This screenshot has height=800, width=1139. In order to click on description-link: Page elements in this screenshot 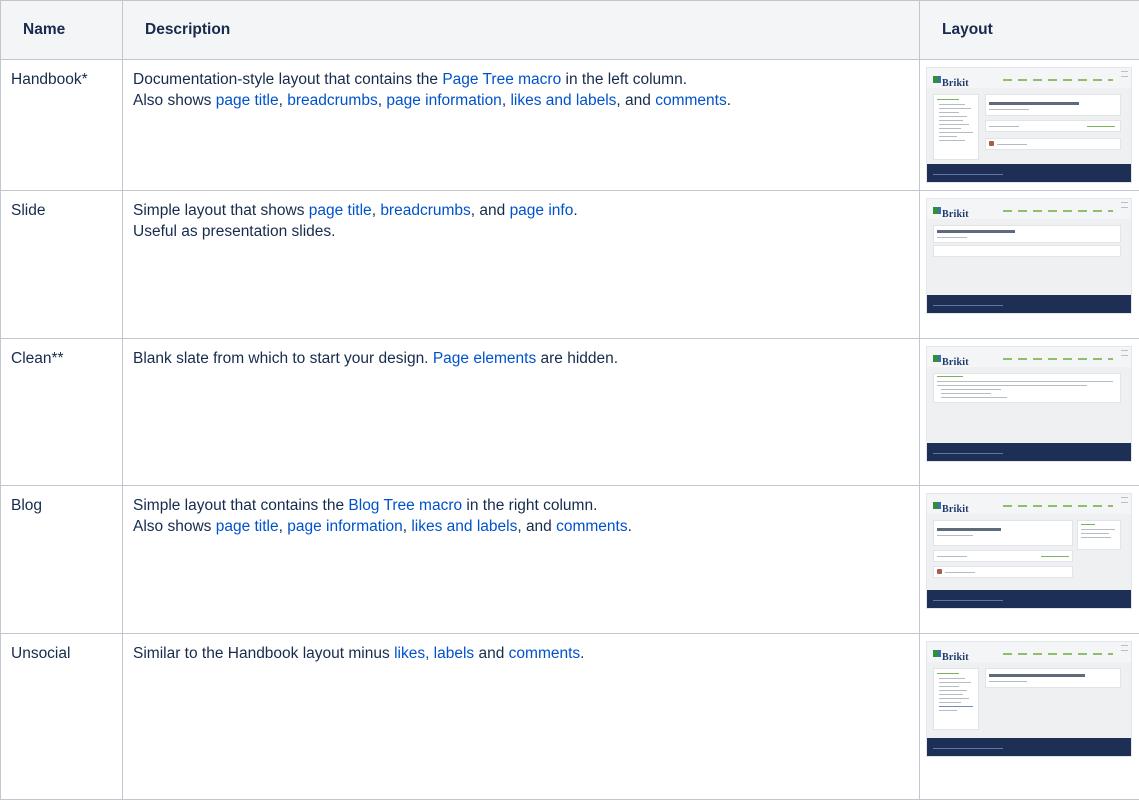, I will do `click(484, 358)`.